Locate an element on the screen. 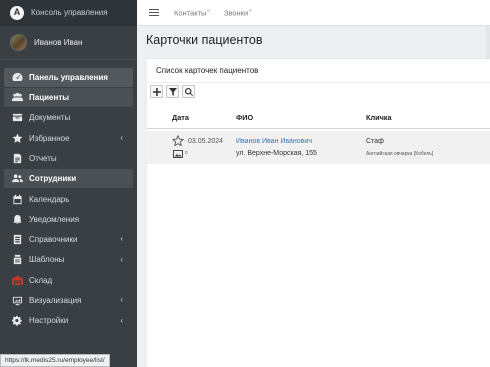 Image resolution: width=490 pixels, height=367 pixels. settings-icon is located at coordinates (17, 320).